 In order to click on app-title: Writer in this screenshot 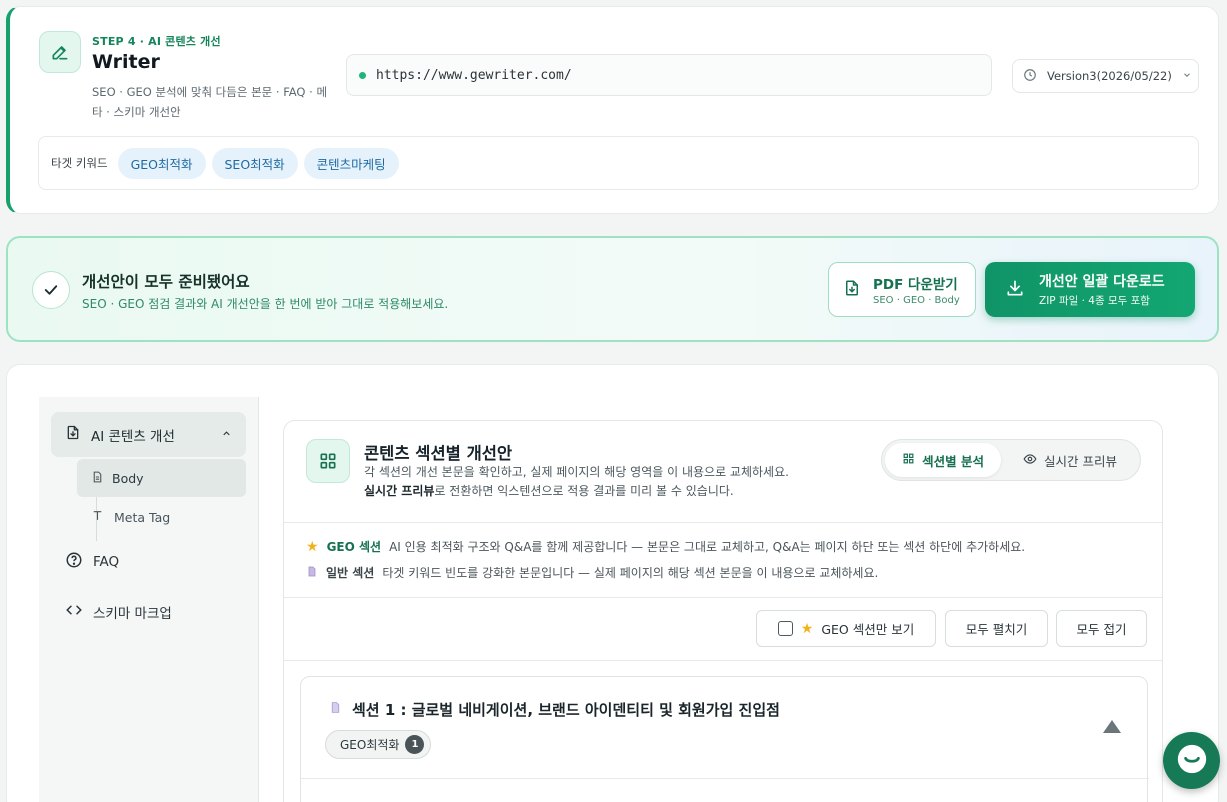, I will do `click(126, 62)`.